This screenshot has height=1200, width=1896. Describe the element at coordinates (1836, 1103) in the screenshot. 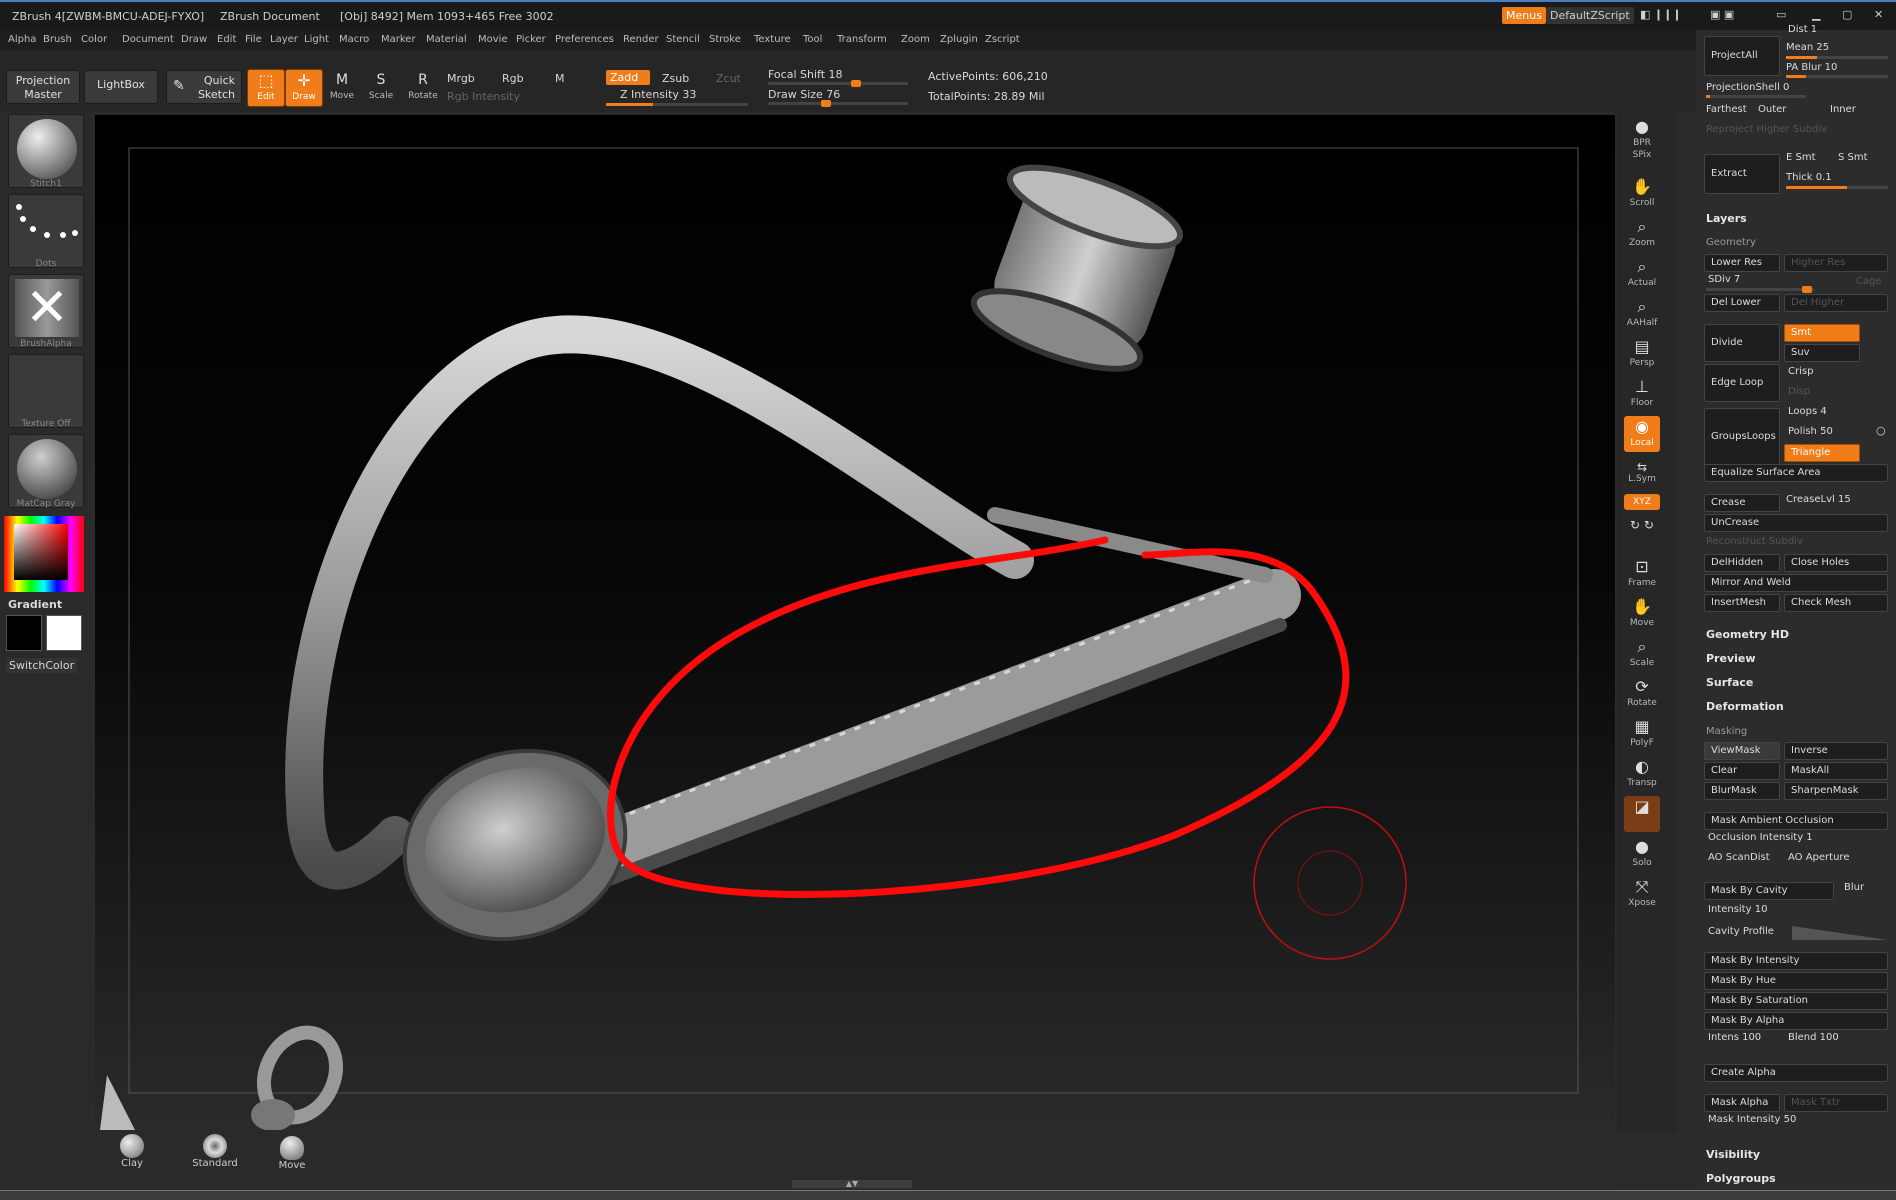

I see `mask-txtr-button: Mask Txtr` at that location.